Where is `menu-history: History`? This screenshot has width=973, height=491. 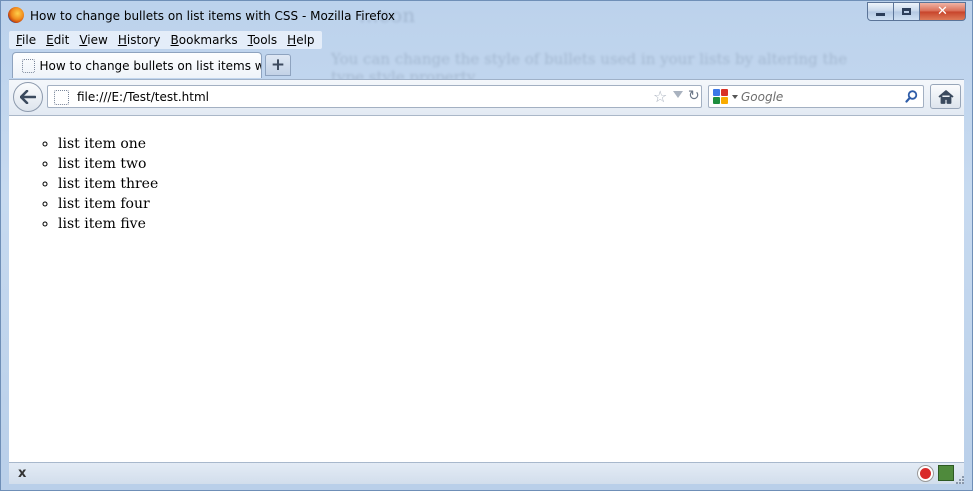
menu-history: History is located at coordinates (139, 40).